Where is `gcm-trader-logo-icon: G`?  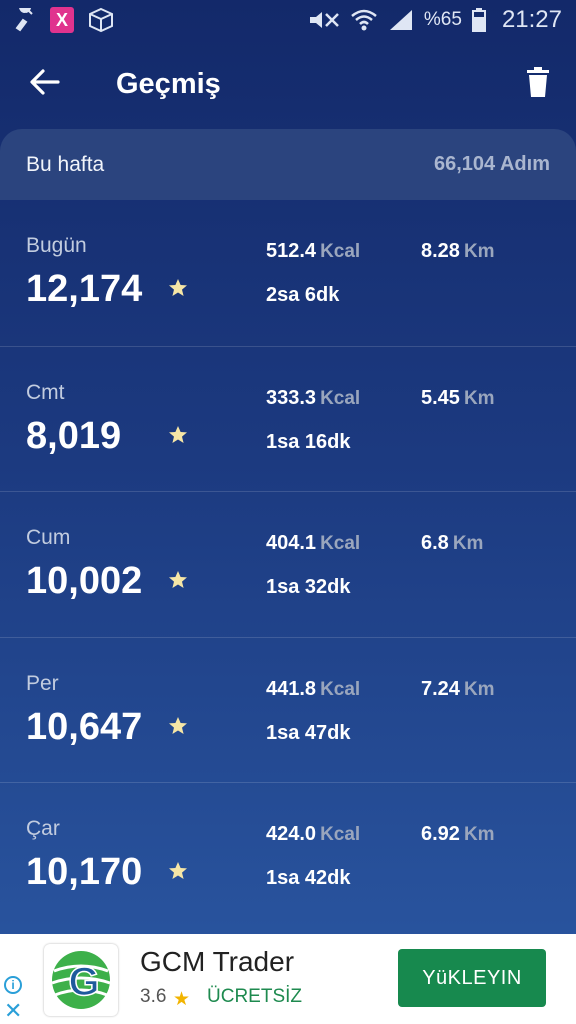
gcm-trader-logo-icon: G is located at coordinates (81, 980).